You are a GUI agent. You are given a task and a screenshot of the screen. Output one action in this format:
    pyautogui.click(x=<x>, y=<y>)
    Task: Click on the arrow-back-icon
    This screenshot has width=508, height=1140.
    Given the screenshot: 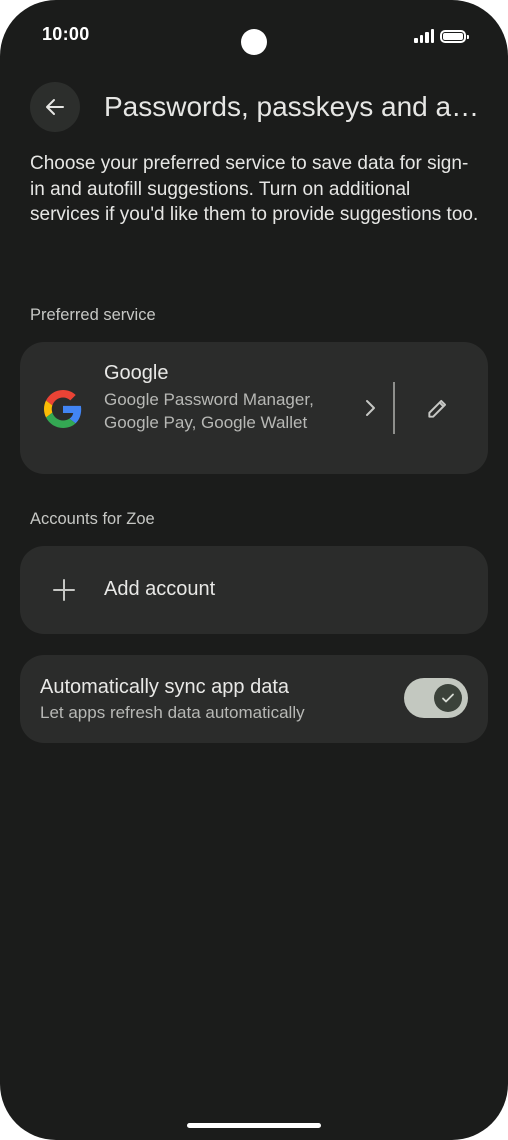 What is the action you would take?
    pyautogui.click(x=55, y=107)
    